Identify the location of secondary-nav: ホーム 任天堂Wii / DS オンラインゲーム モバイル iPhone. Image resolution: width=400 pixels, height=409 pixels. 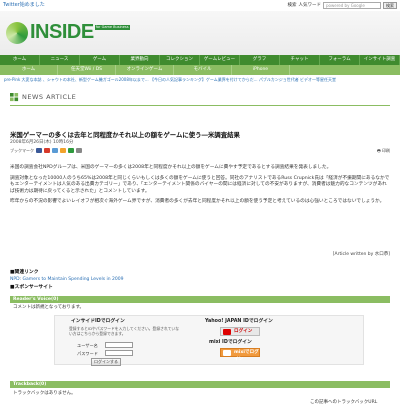
(200, 70).